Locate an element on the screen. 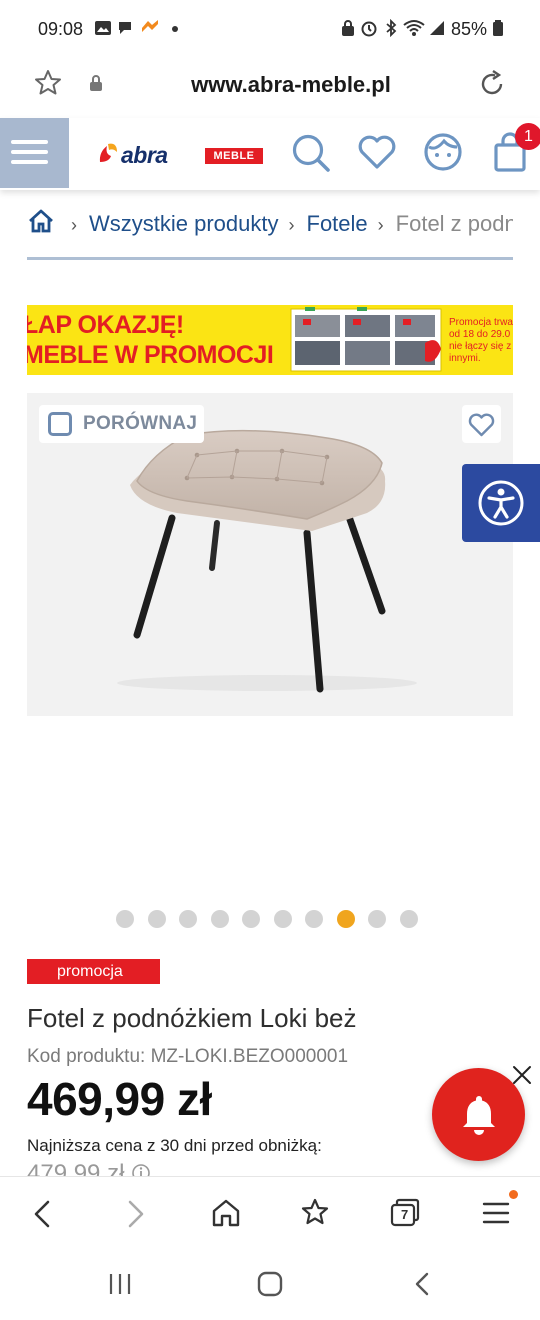  tab-count: 7 is located at coordinates (405, 1214).